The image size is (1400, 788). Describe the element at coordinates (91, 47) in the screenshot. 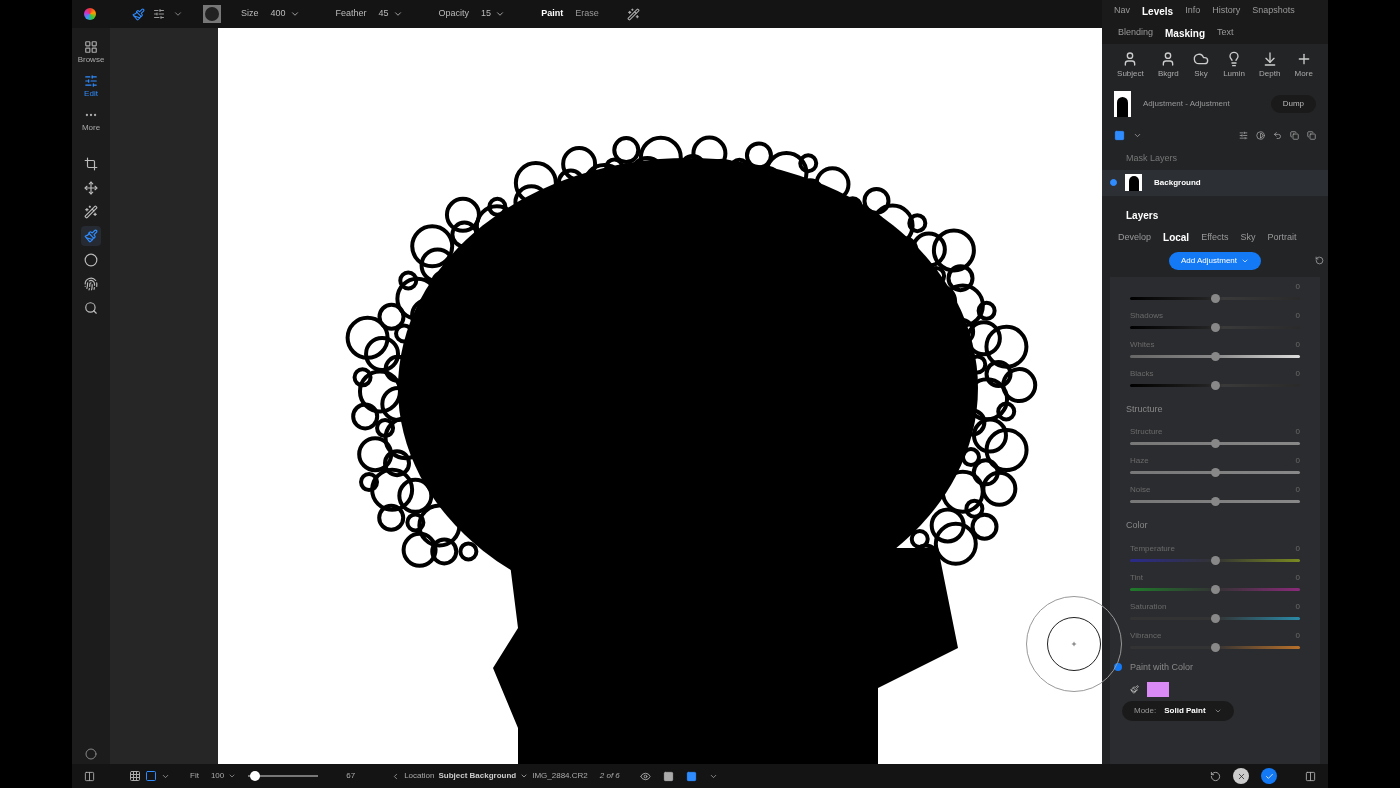

I see `grid-icon` at that location.